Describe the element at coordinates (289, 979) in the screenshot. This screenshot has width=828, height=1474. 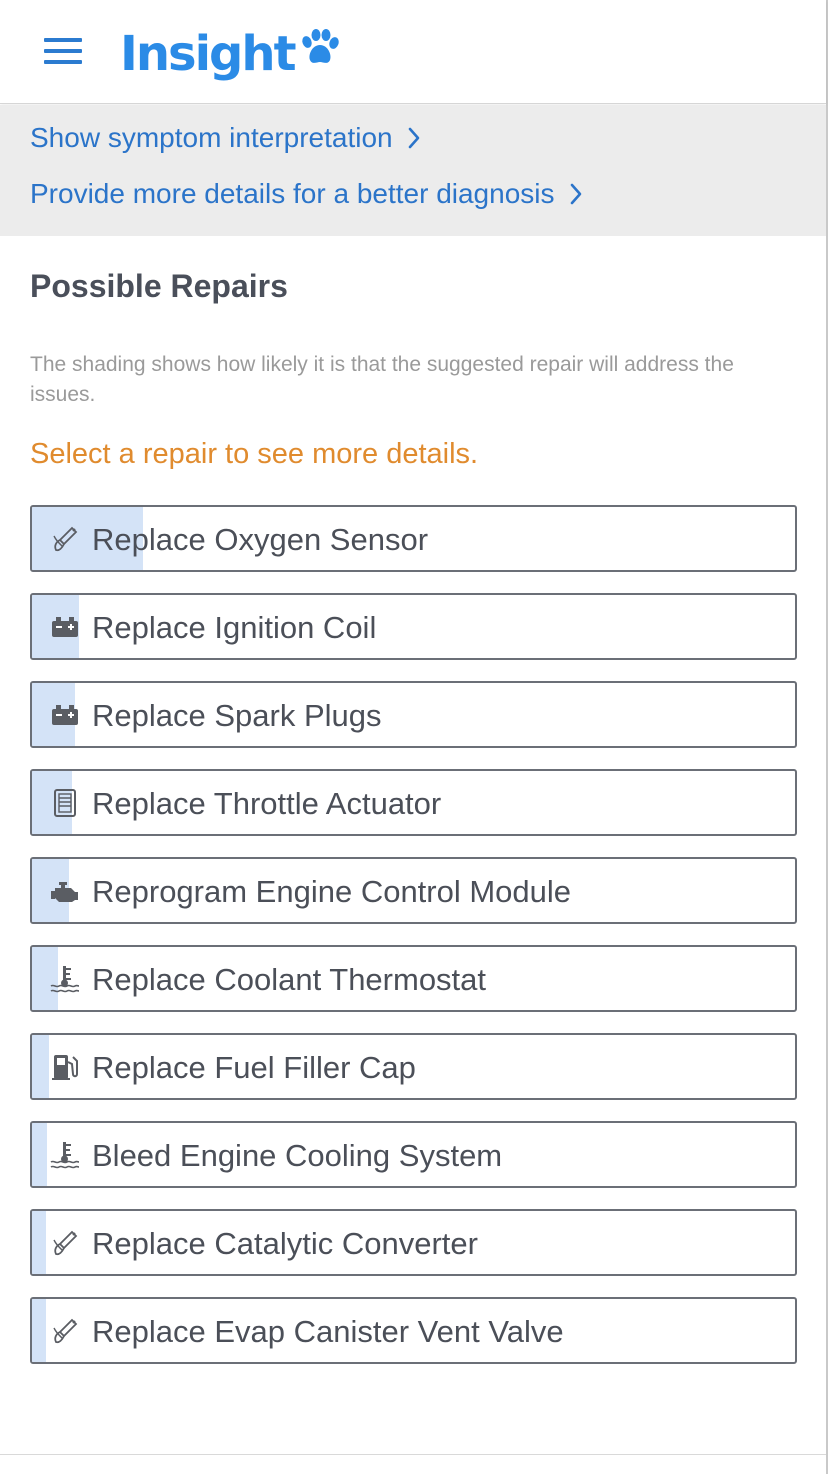
I see `repair-label: Replace Coolant Thermostat` at that location.